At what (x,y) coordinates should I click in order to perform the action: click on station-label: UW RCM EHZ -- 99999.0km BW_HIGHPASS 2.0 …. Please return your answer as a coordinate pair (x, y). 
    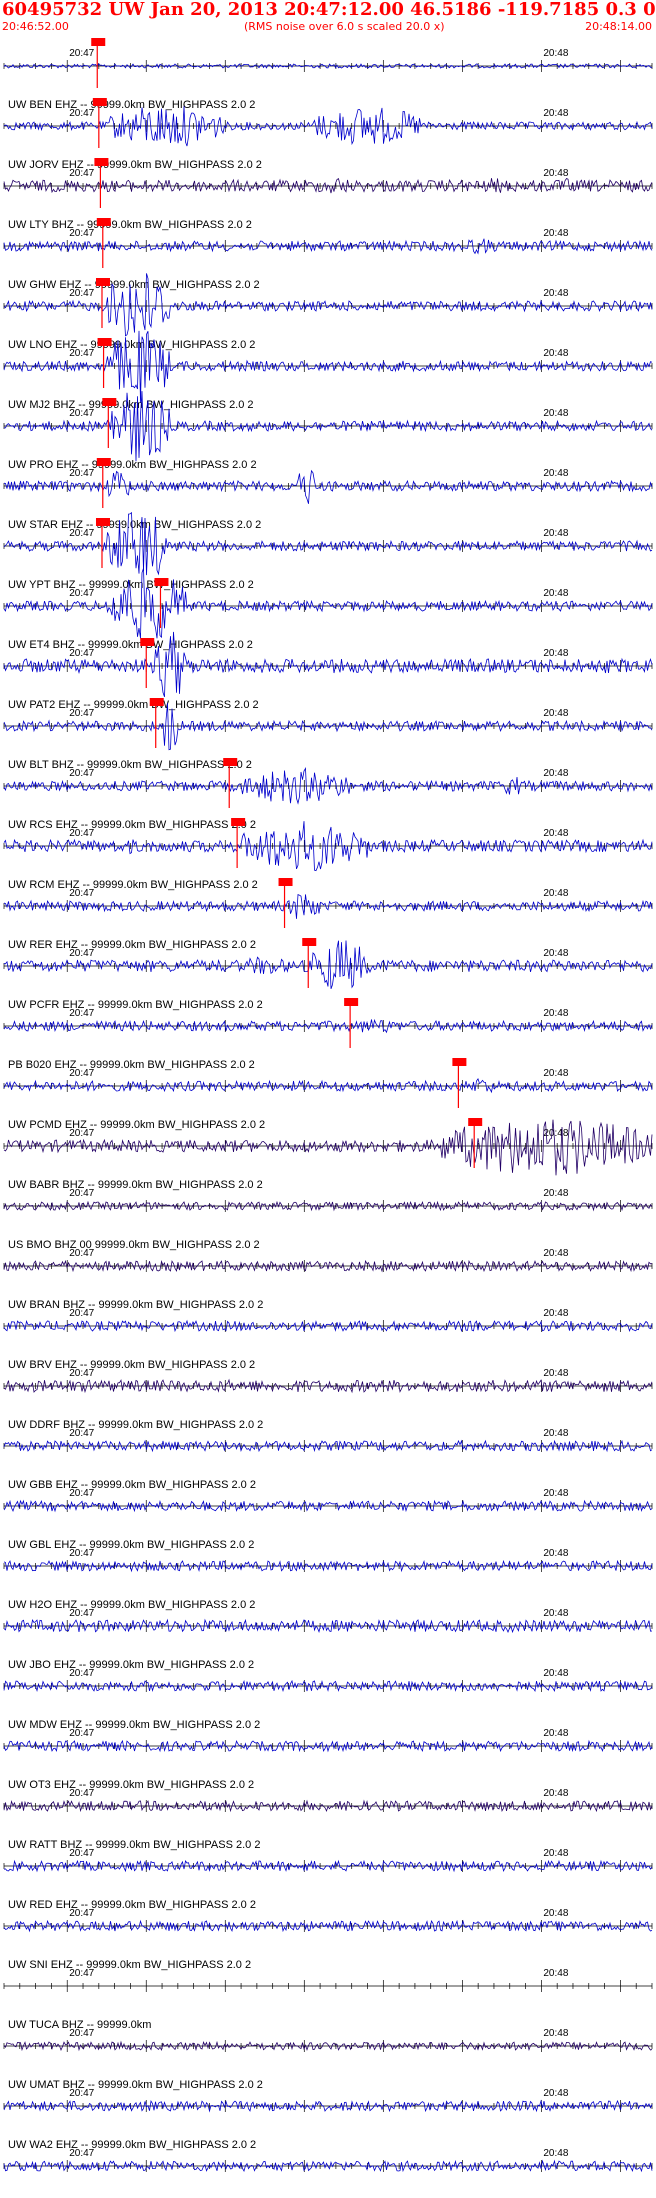
    Looking at the image, I should click on (133, 885).